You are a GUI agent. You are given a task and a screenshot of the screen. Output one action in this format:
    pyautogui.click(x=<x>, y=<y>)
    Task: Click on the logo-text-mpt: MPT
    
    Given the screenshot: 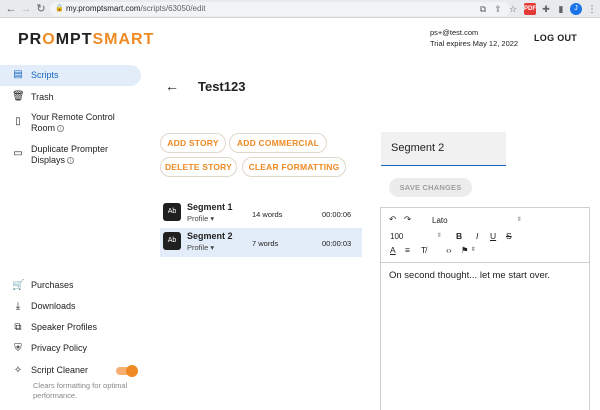 What is the action you would take?
    pyautogui.click(x=74, y=39)
    